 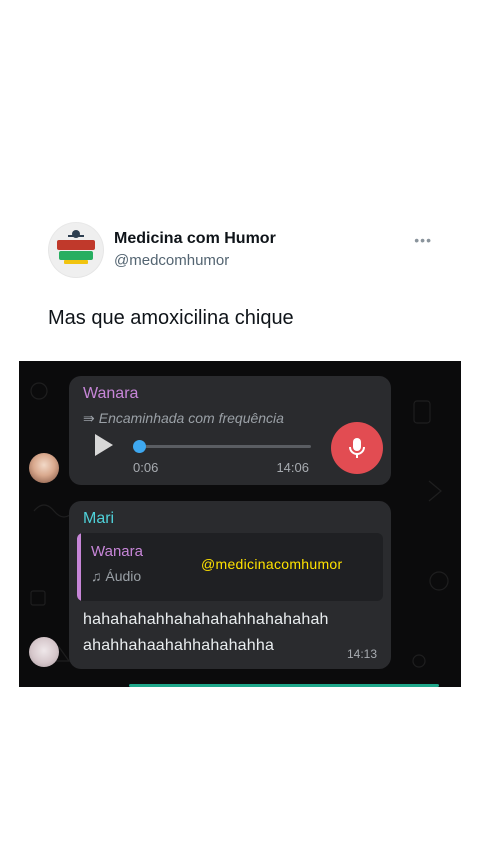 I want to click on reply-message-line-1: hahahahahhahahahahhahahahah, so click(x=206, y=619).